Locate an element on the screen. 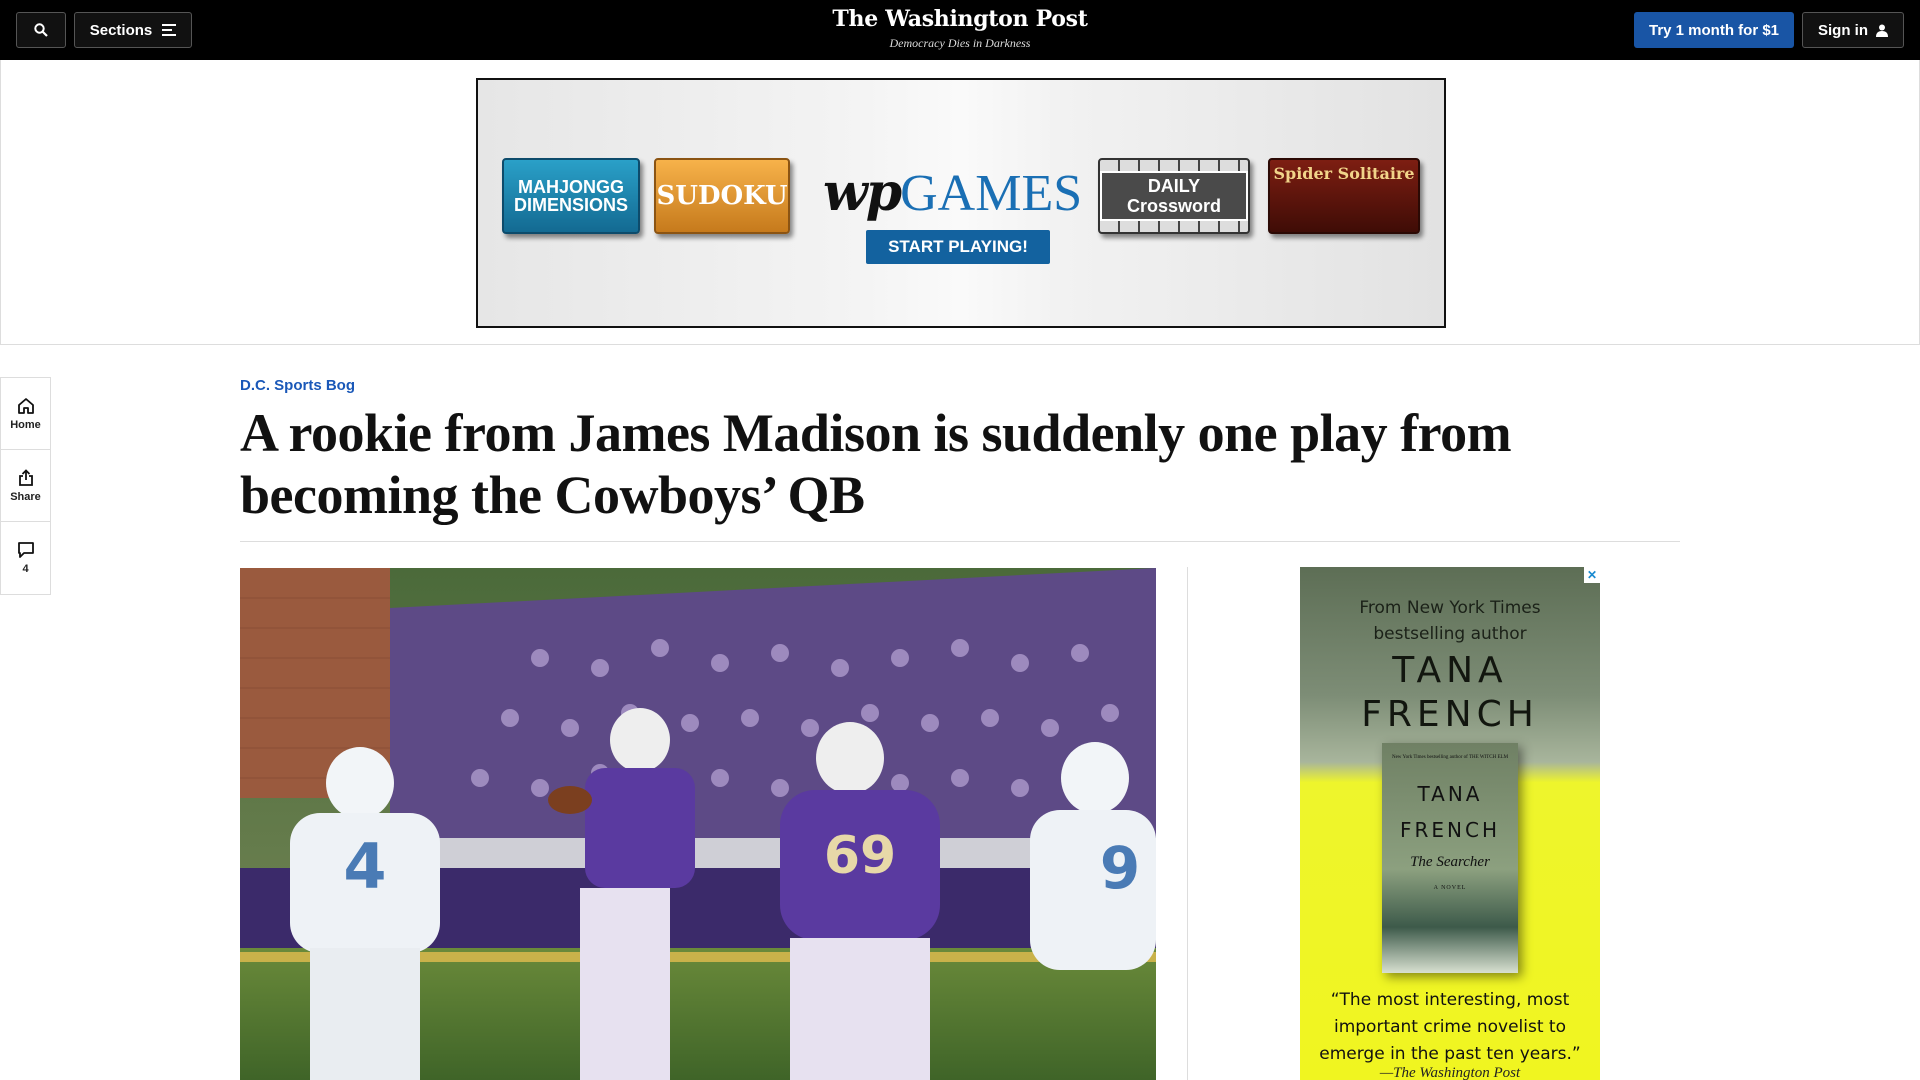 Image resolution: width=1920 pixels, height=1080 pixels. sign-in-button: Sign in is located at coordinates (1853, 30).